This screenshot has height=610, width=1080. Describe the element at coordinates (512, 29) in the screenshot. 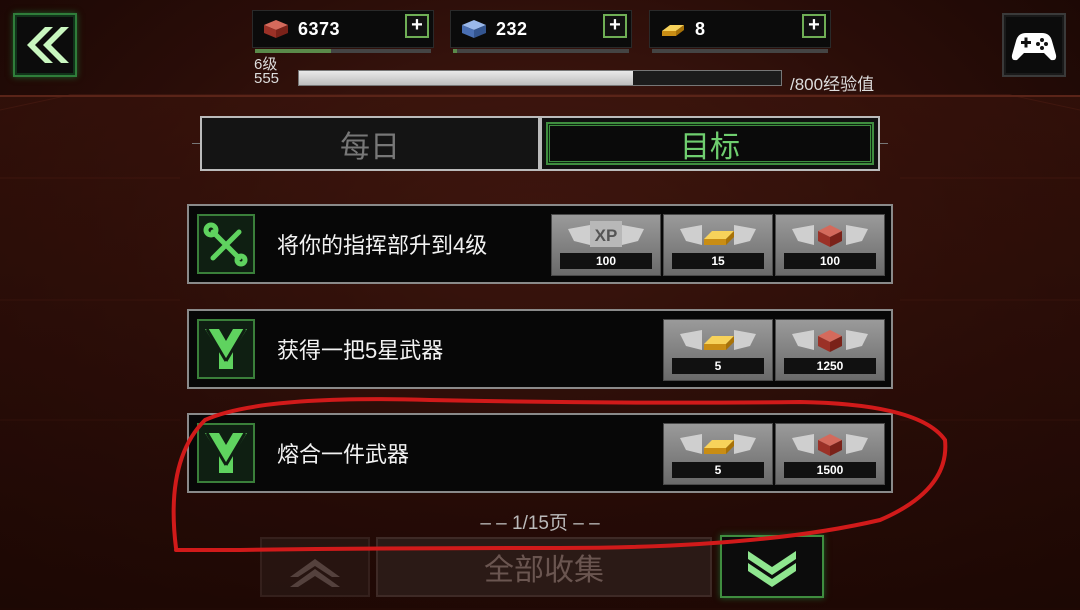

I see `crystal-value: 232` at that location.